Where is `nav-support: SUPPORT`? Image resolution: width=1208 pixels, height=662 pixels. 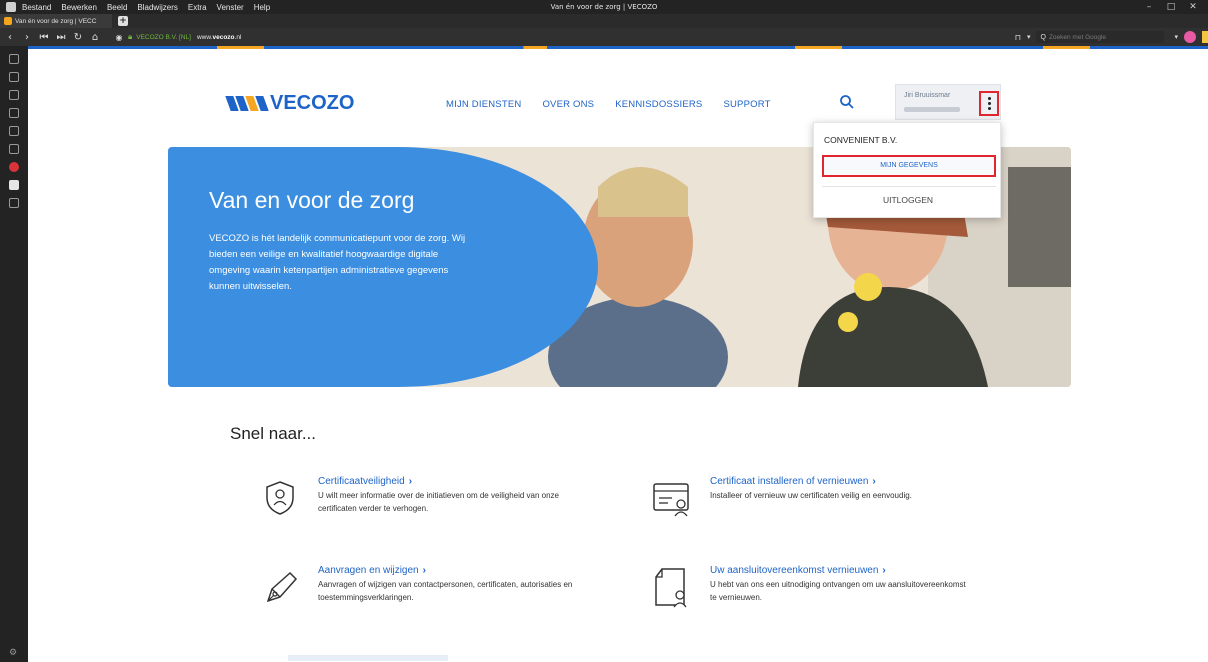
nav-support: SUPPORT is located at coordinates (746, 104).